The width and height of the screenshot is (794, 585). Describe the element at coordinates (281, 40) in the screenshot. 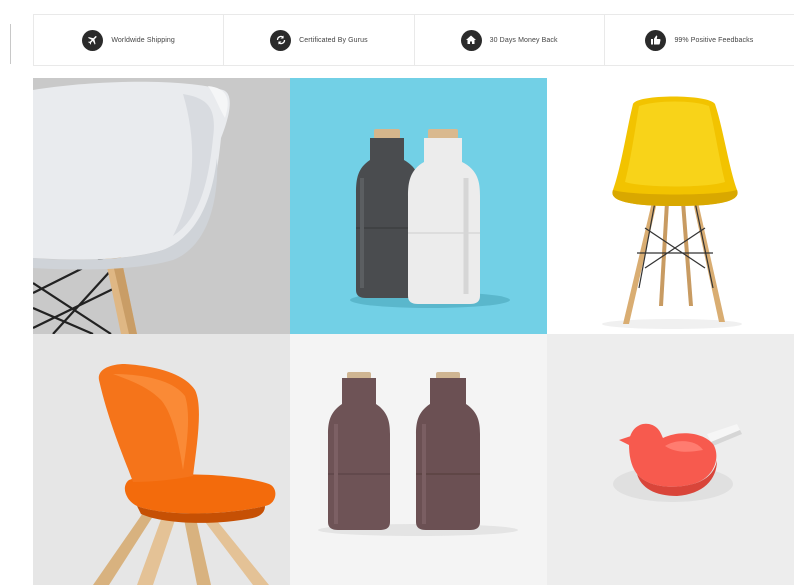

I see `refresh-icon` at that location.